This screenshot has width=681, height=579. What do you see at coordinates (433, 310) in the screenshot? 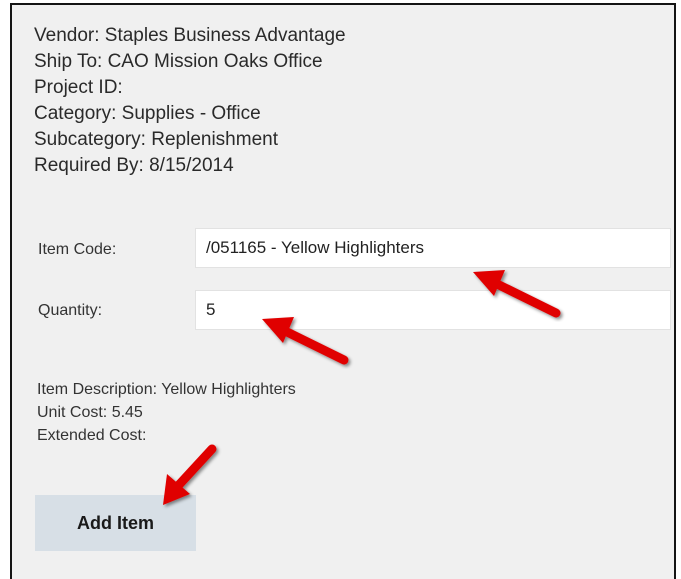
I see `quantity-input` at bounding box center [433, 310].